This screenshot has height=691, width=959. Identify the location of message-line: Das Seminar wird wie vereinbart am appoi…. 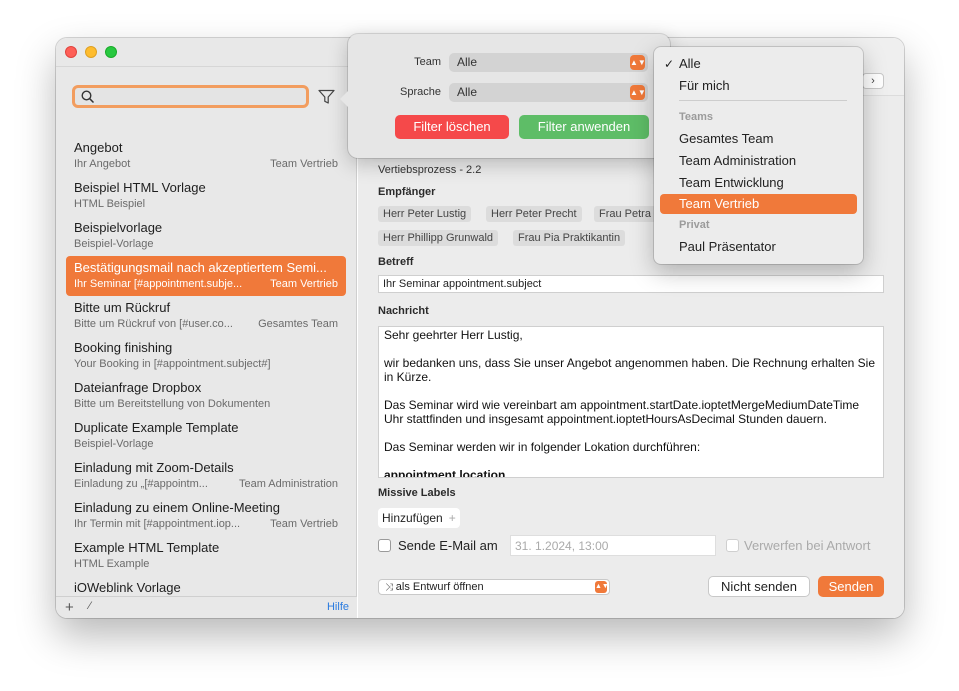
(622, 412).